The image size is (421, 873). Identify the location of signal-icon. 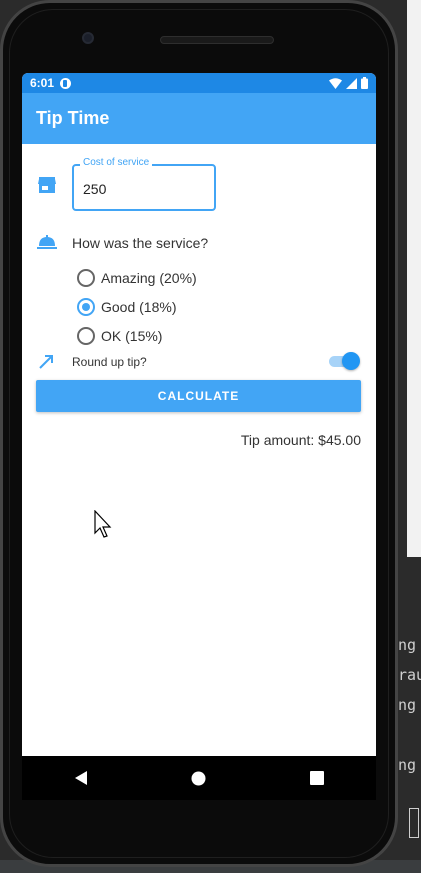
(351, 83).